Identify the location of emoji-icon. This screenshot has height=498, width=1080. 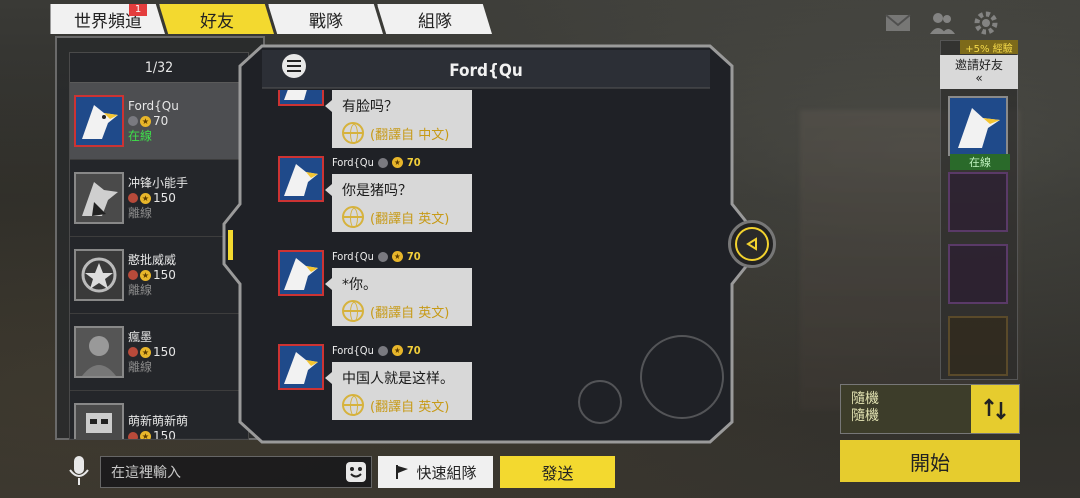
(356, 472).